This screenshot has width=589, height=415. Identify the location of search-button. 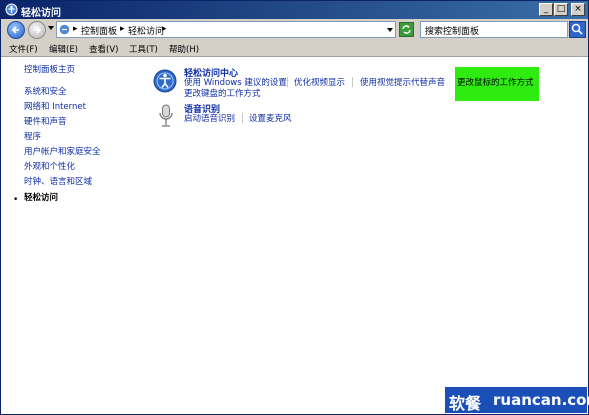
(577, 29).